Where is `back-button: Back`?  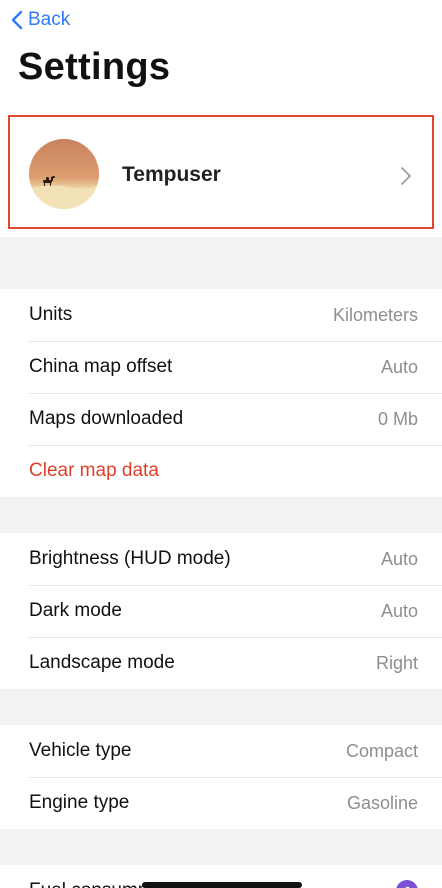 back-button: Back is located at coordinates (40, 20).